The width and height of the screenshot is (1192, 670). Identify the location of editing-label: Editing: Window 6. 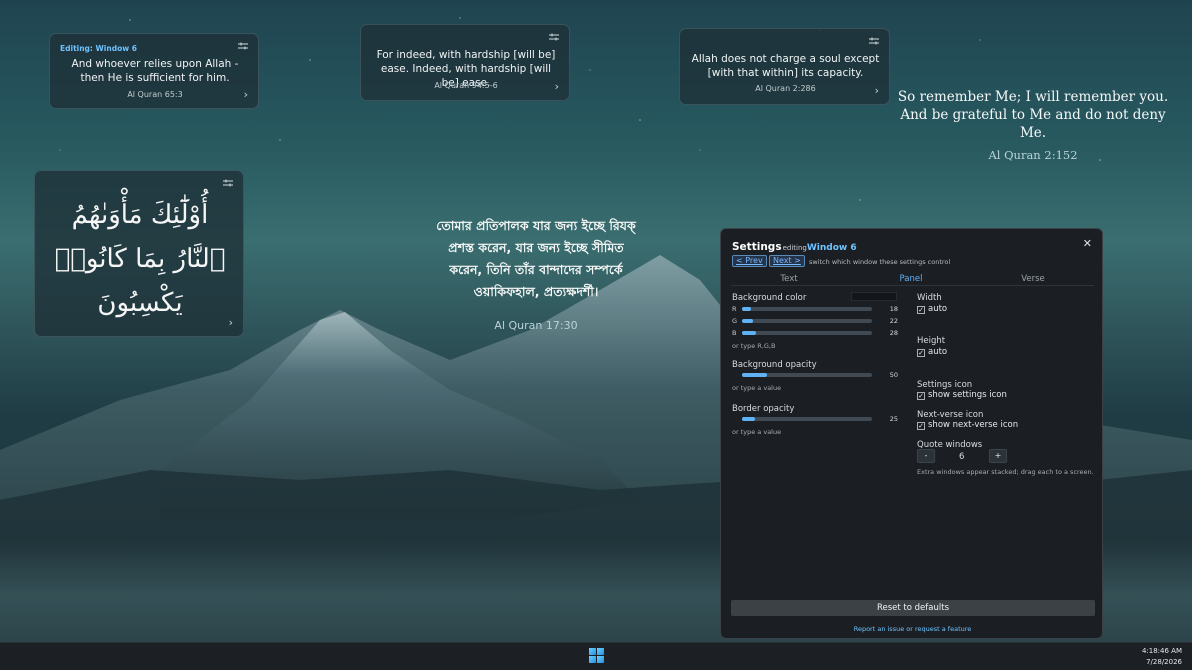
(98, 48).